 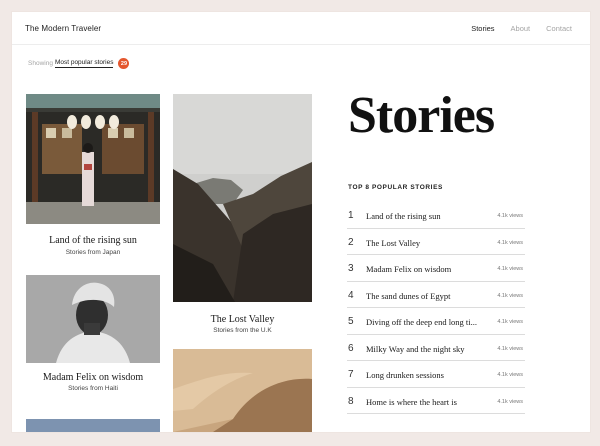 What do you see at coordinates (93, 388) in the screenshot?
I see `card-subtitle: Stories from Haiti` at bounding box center [93, 388].